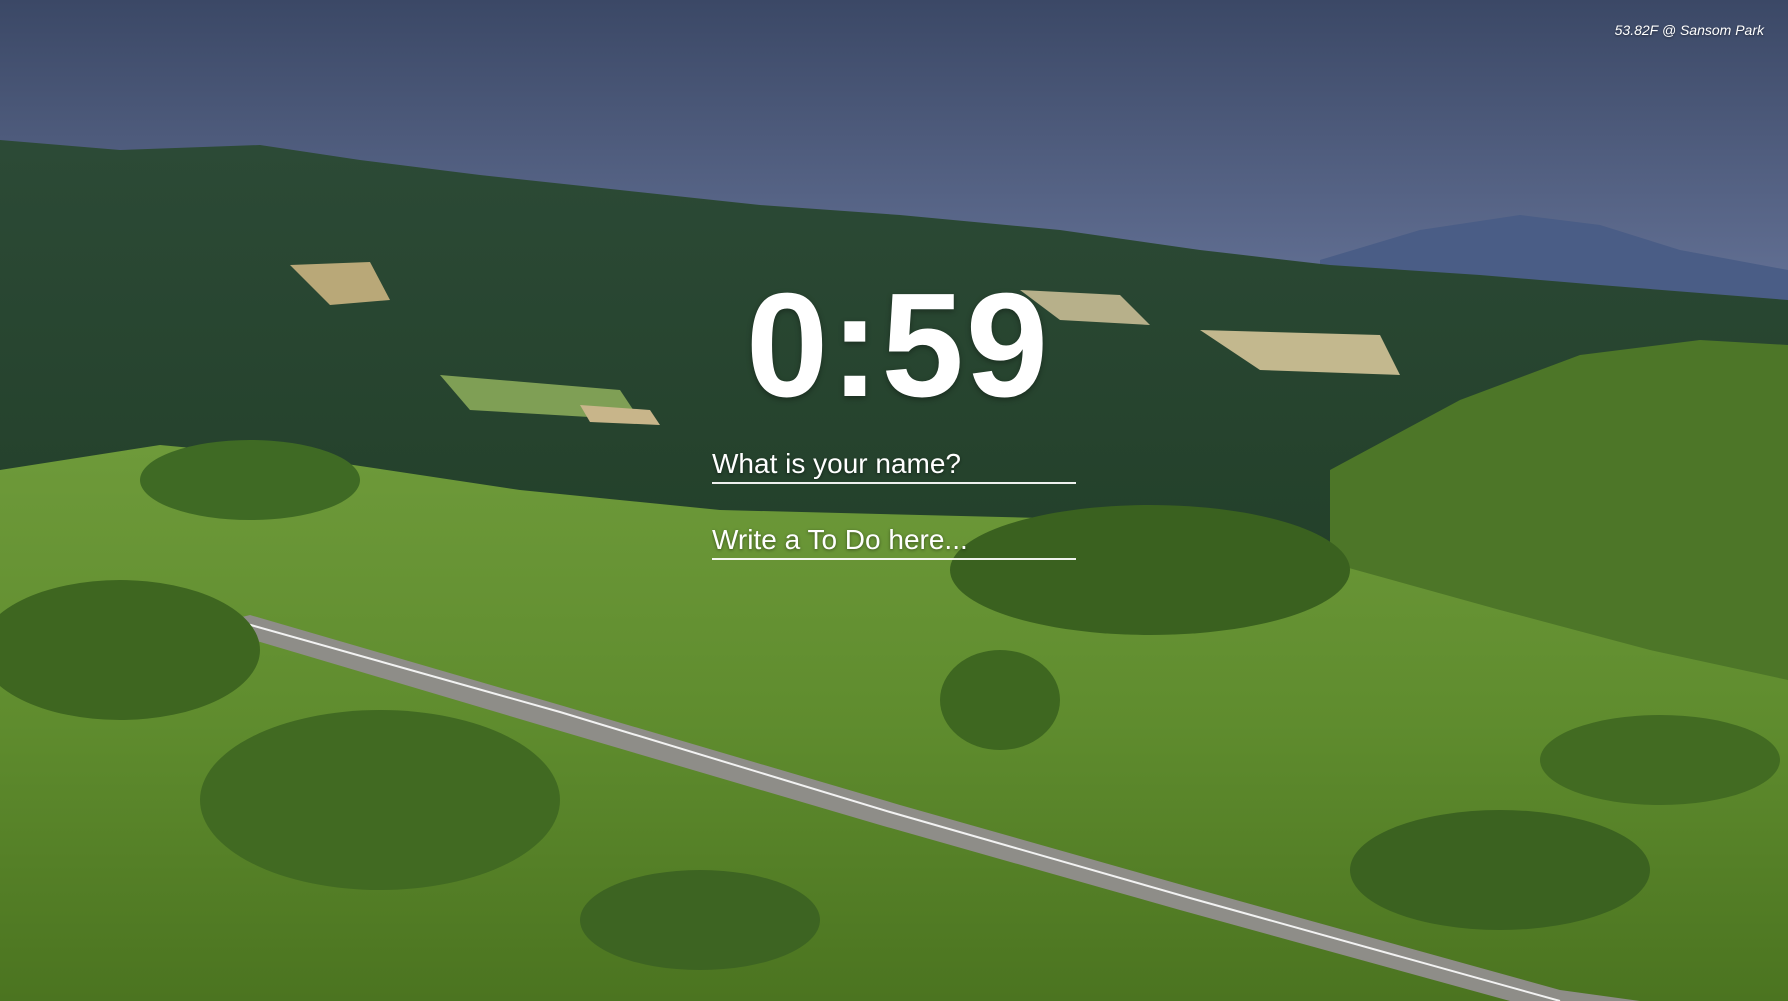 The image size is (1788, 1001). Describe the element at coordinates (1689, 30) in the screenshot. I see `weather-readout: 53.82F @ Sansom Park` at that location.